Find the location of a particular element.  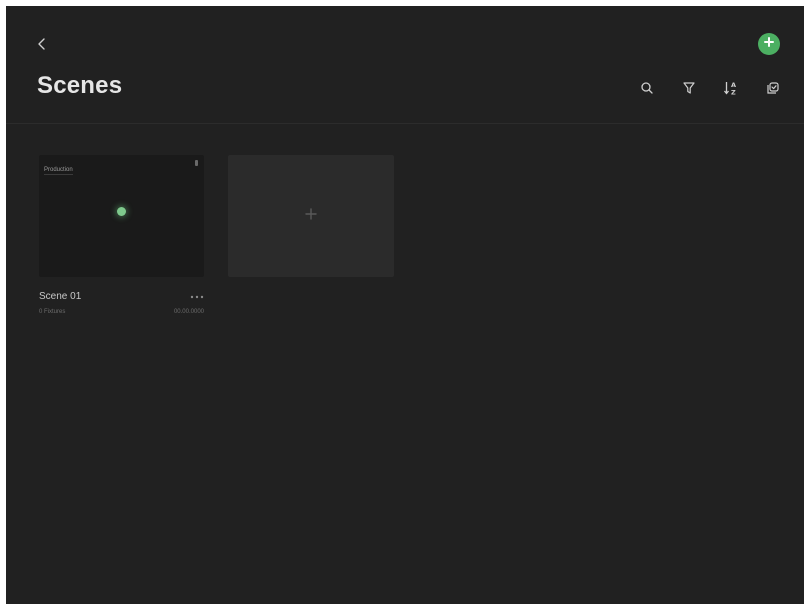

toolbar: A Z is located at coordinates (710, 90).